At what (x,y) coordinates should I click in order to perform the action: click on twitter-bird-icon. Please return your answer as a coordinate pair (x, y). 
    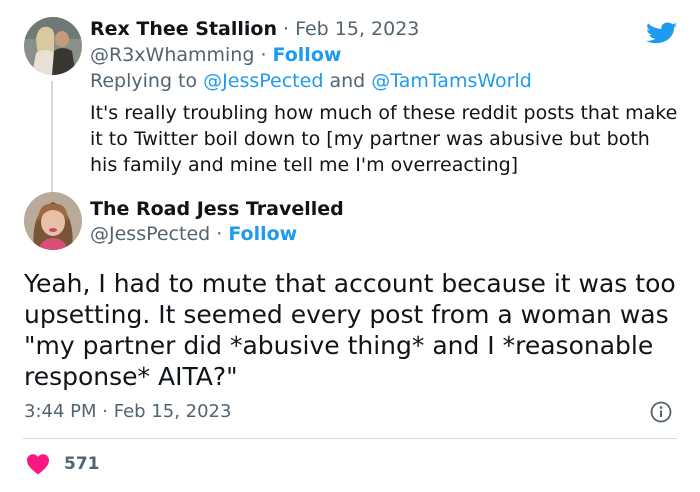
    Looking at the image, I should click on (661, 33).